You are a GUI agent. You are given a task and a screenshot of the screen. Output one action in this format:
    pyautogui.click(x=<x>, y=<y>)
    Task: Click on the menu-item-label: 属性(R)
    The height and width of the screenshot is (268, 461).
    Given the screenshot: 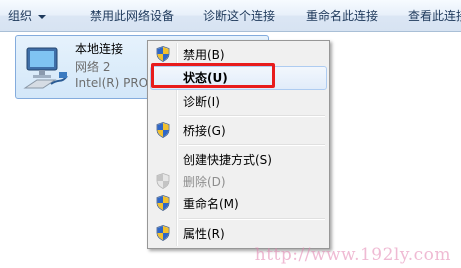 What is the action you would take?
    pyautogui.click(x=204, y=234)
    